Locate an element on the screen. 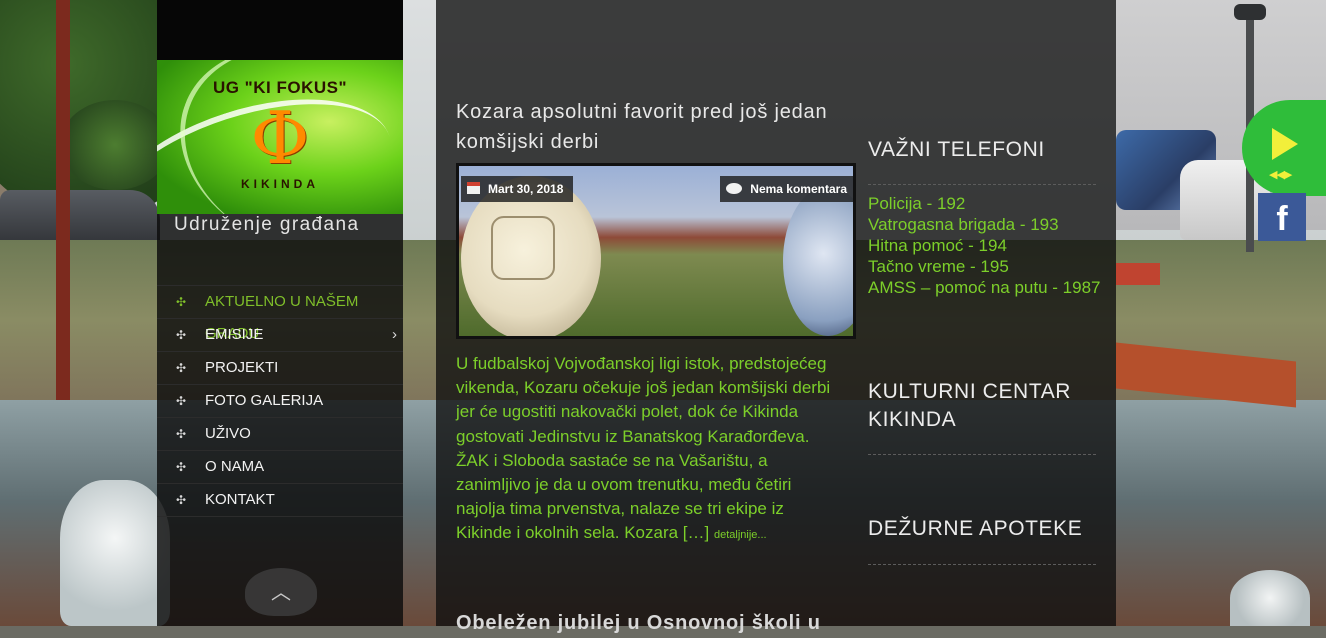  comment-bubble-icon is located at coordinates (734, 188).